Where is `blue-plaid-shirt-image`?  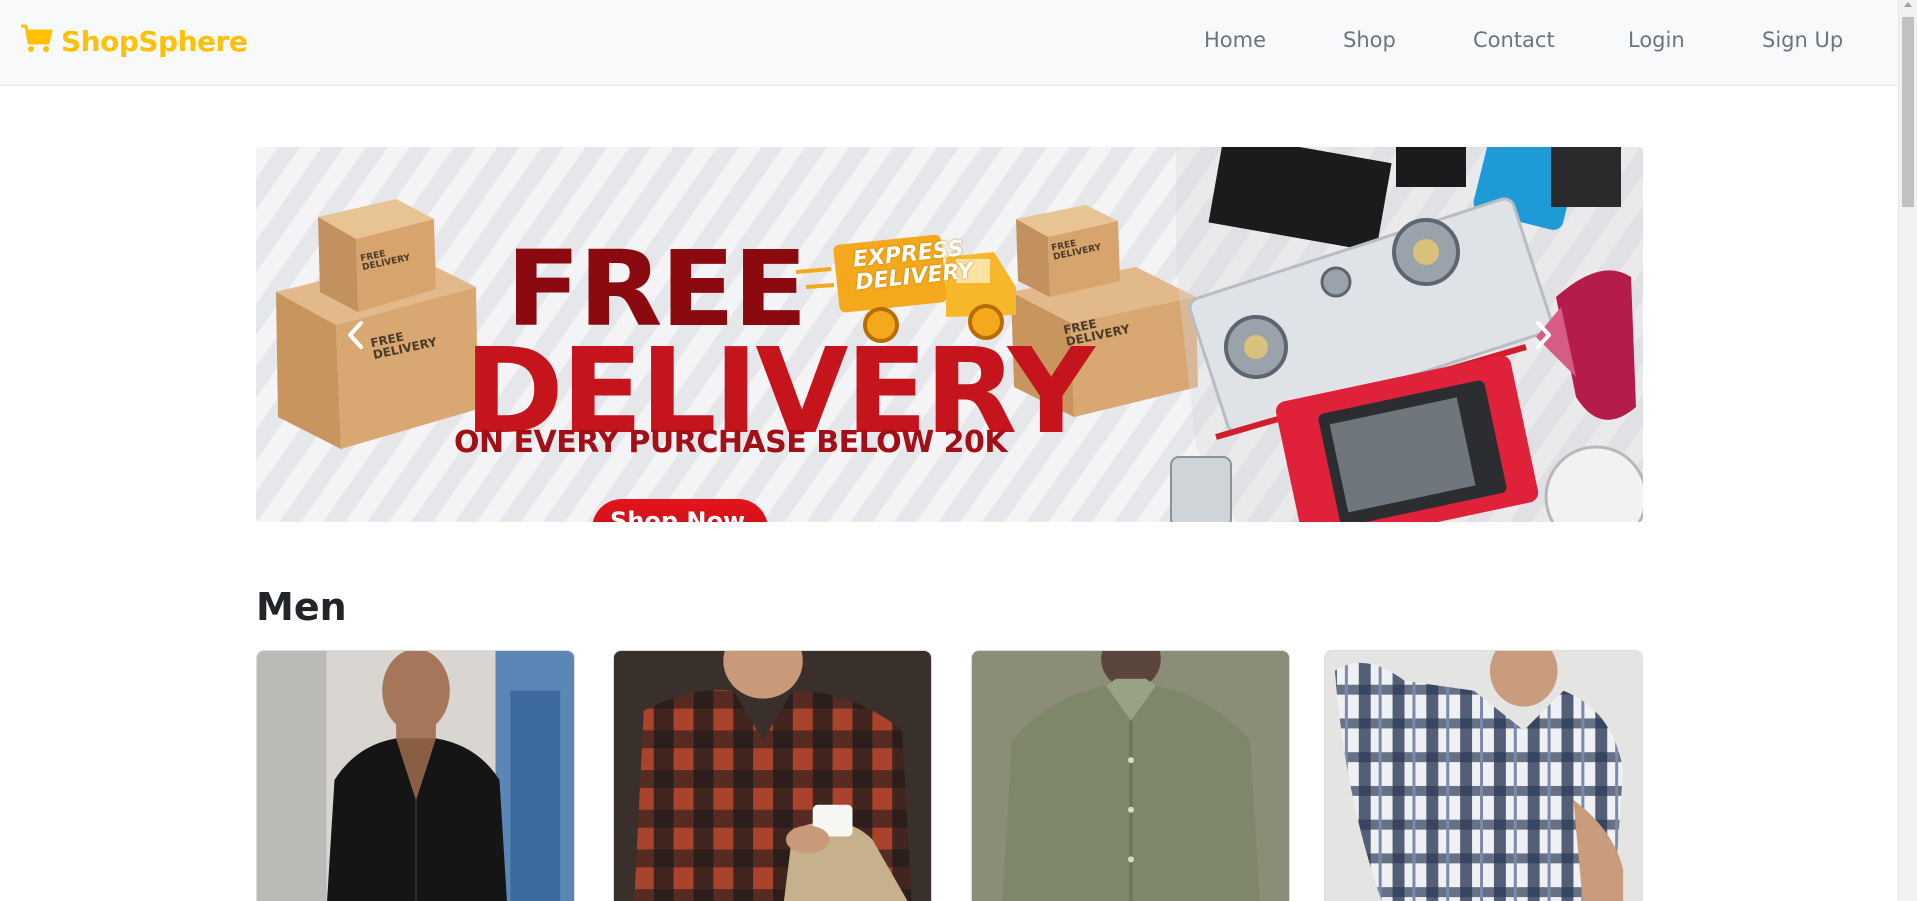 blue-plaid-shirt-image is located at coordinates (1483, 776).